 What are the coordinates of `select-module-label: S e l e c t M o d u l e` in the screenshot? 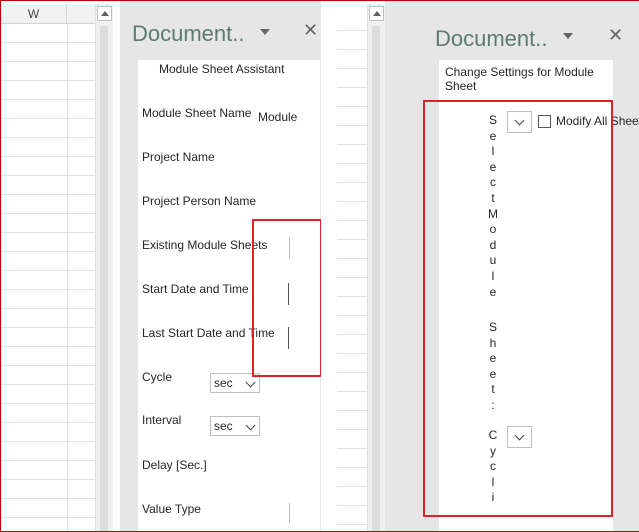 It's located at (493, 206).